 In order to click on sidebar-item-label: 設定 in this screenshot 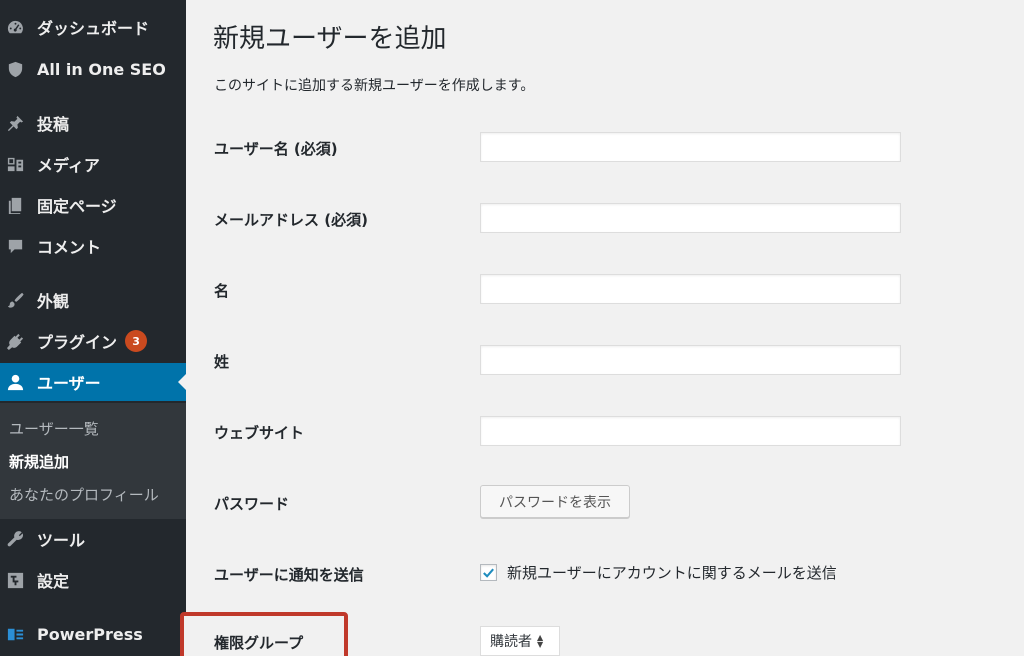, I will do `click(53, 581)`.